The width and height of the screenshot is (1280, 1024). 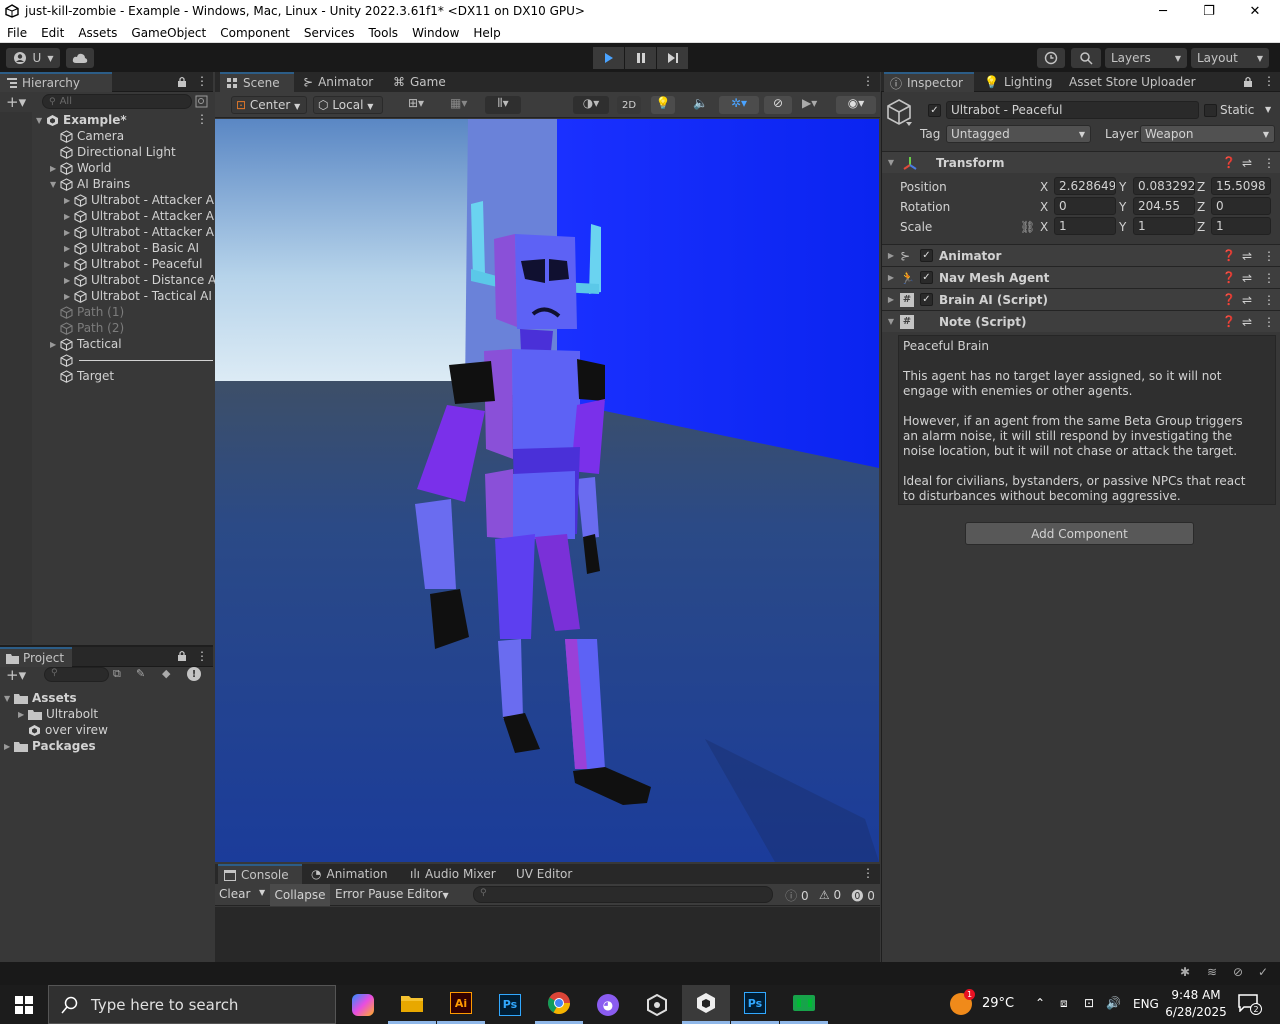 I want to click on tab-project: Project, so click(x=36, y=657).